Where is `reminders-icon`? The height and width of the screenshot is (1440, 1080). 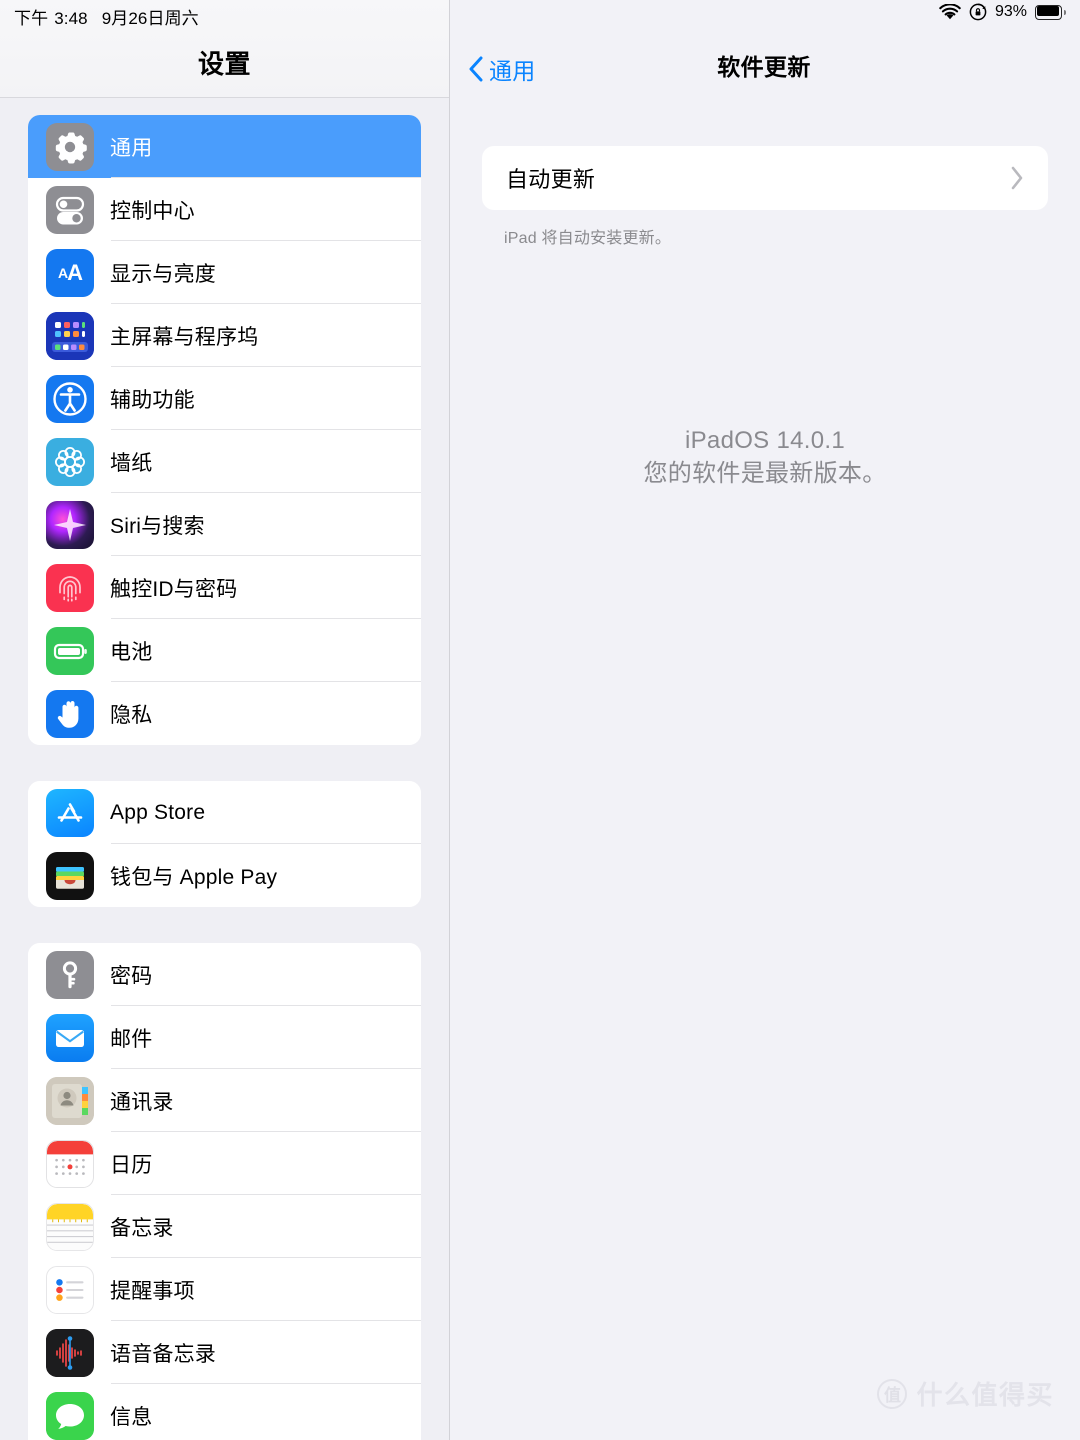
reminders-icon is located at coordinates (70, 1289).